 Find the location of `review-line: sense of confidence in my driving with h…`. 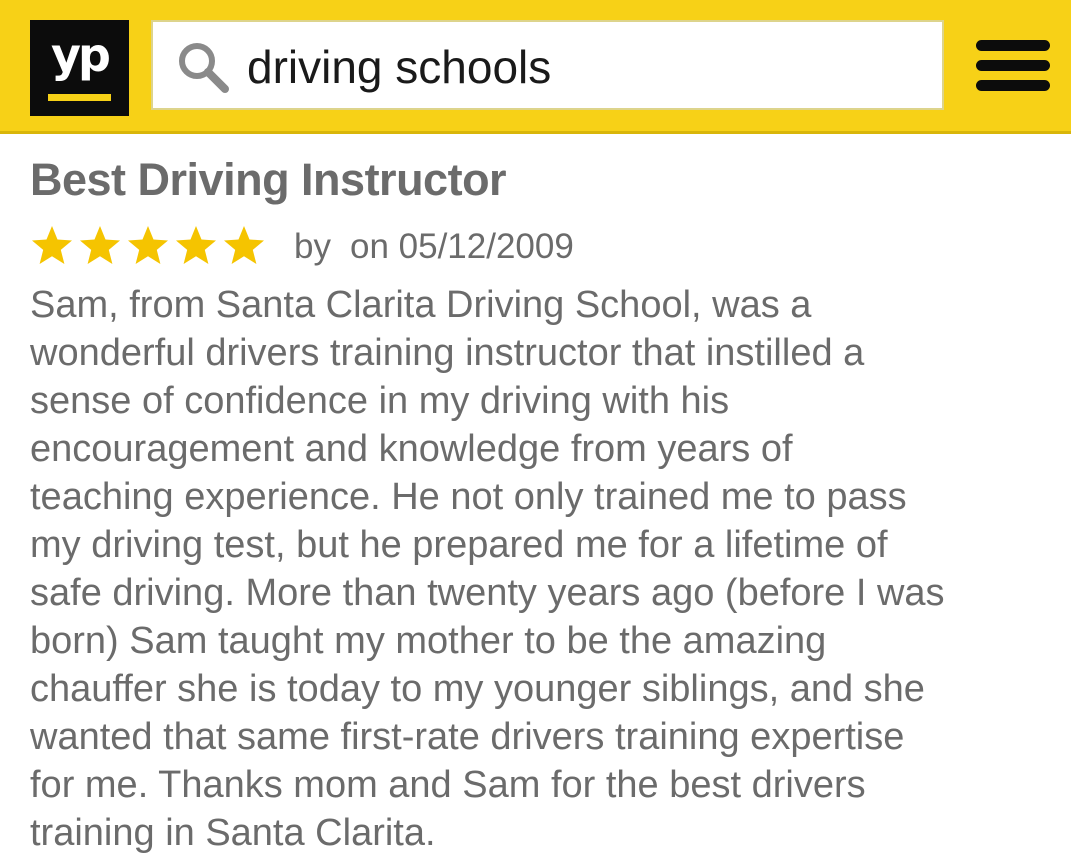

review-line: sense of confidence in my driving with h… is located at coordinates (380, 401).